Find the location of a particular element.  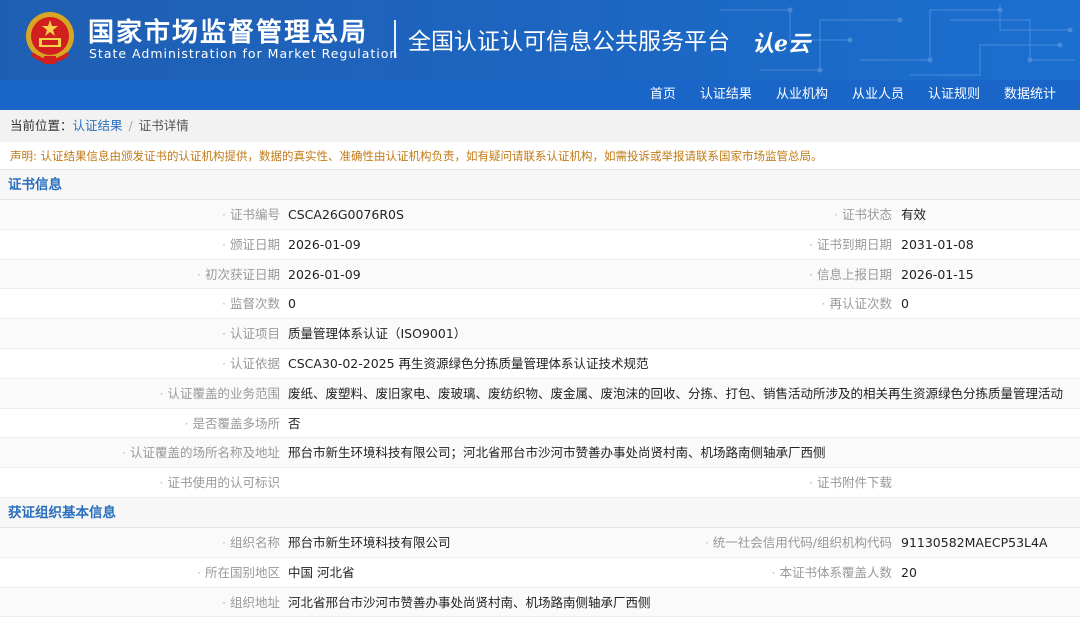

field-value: CSCA30-02-2025 再生资源绿色分拣质量管理体系认证技术规范 is located at coordinates (468, 363).